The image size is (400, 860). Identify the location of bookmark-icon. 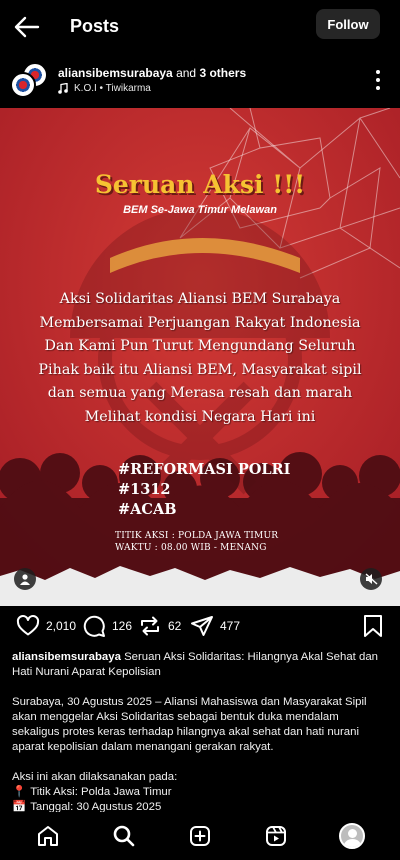
(373, 626).